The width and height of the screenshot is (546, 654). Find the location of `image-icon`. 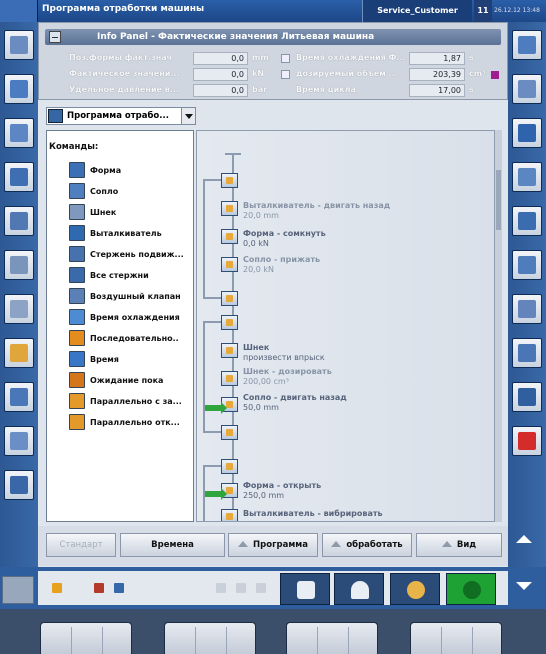

image-icon is located at coordinates (527, 177).